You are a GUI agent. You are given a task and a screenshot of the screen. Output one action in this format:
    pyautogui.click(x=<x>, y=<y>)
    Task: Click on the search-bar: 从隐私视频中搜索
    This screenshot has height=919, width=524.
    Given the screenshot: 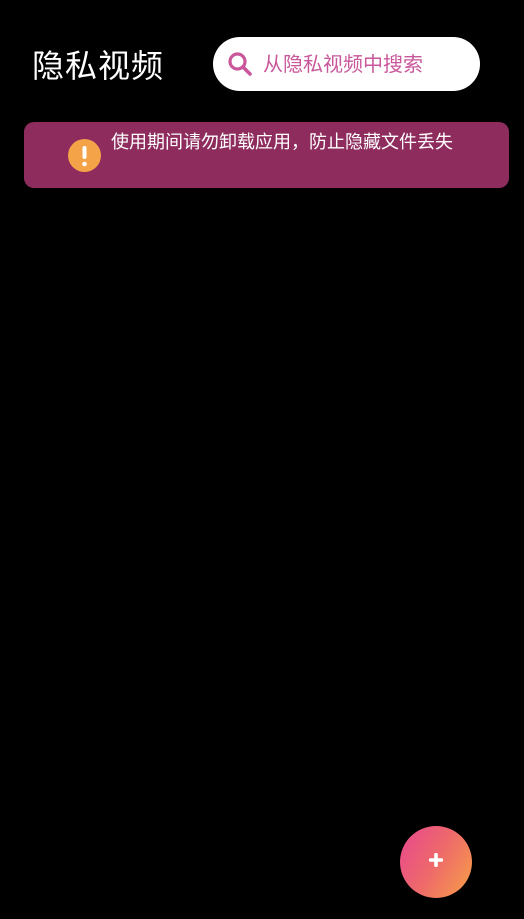 What is the action you would take?
    pyautogui.click(x=346, y=64)
    